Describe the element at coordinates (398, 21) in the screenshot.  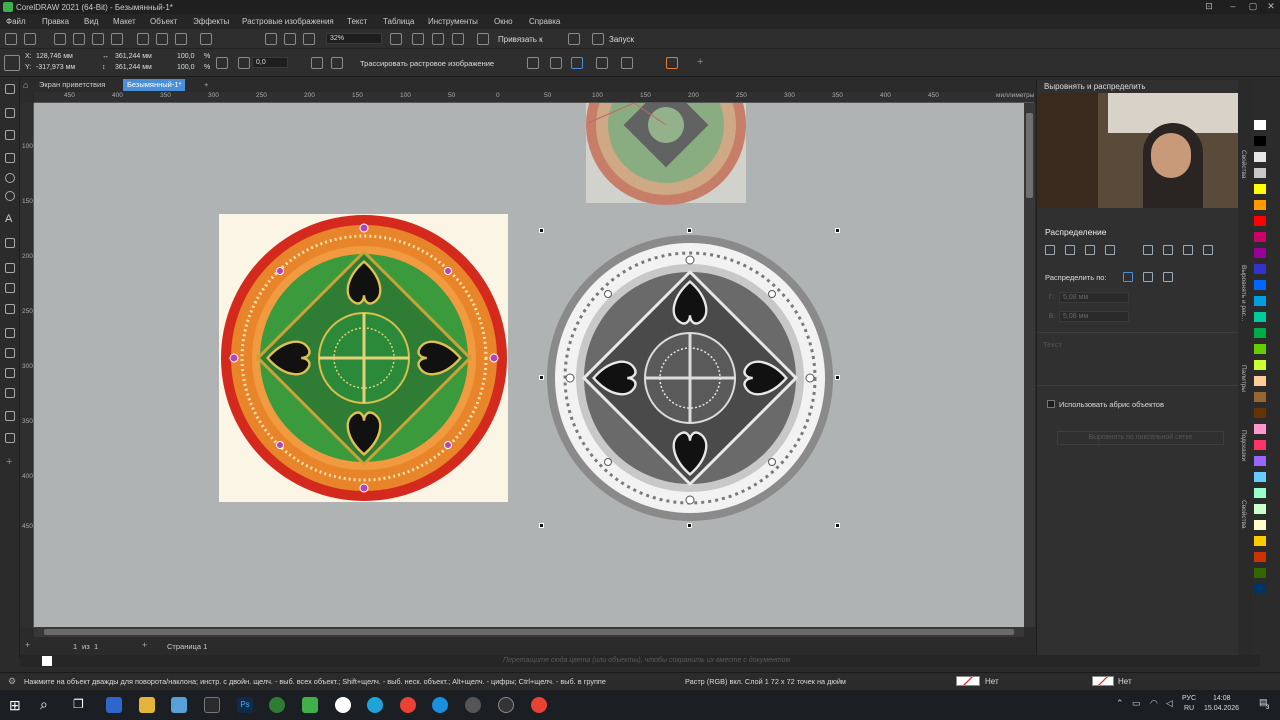
I see `menu-table: Таблица` at that location.